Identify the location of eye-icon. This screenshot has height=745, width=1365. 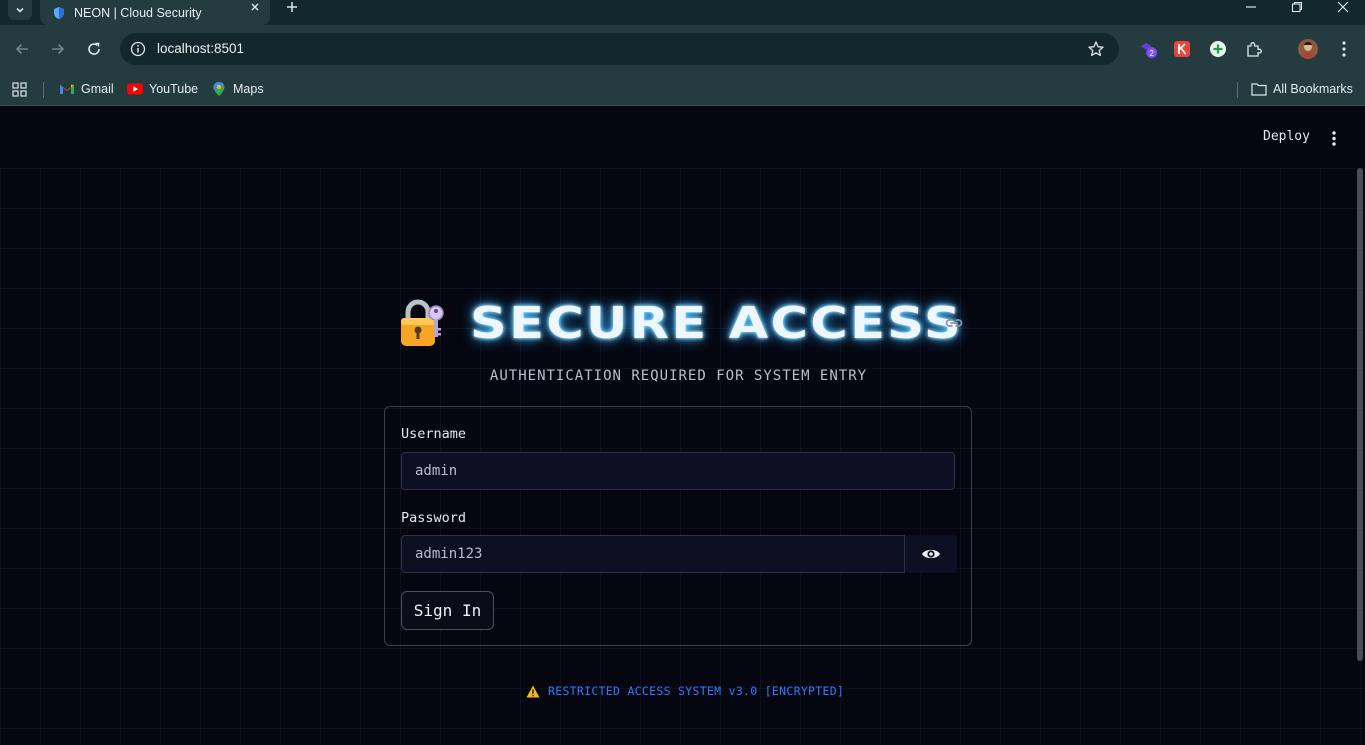
(931, 554).